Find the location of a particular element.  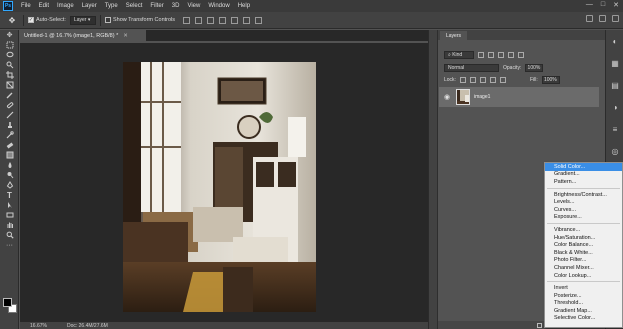

align-top-icon is located at coordinates (187, 20).